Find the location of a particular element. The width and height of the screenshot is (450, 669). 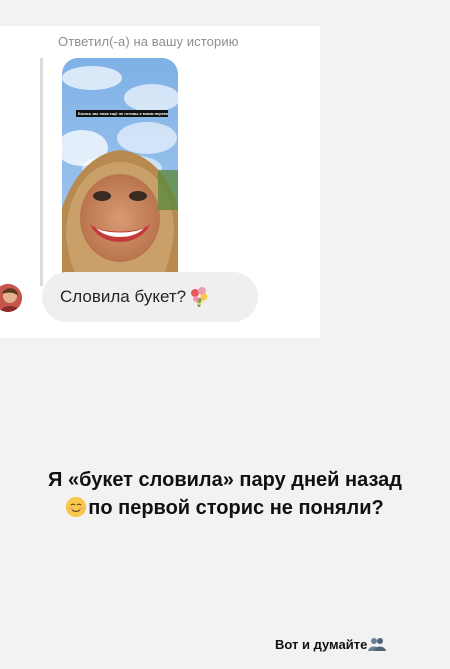

headline-line-1: Я «букет словила» пару дней назад is located at coordinates (225, 480).